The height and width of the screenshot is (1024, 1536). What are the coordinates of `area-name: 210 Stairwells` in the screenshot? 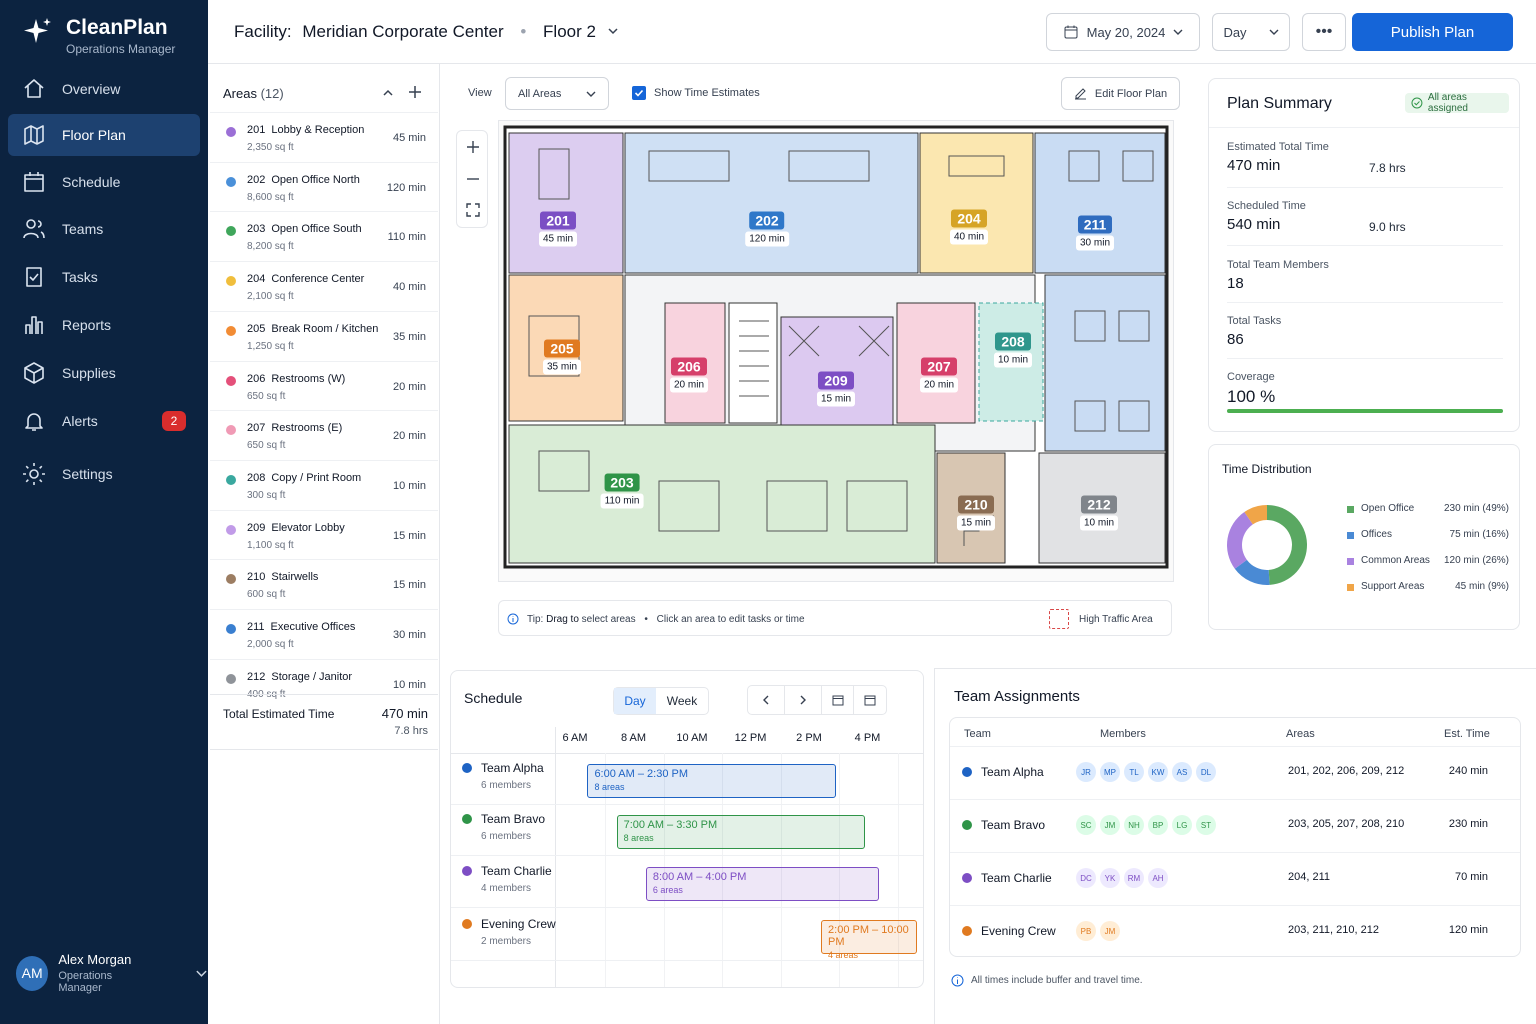 It's located at (282, 577).